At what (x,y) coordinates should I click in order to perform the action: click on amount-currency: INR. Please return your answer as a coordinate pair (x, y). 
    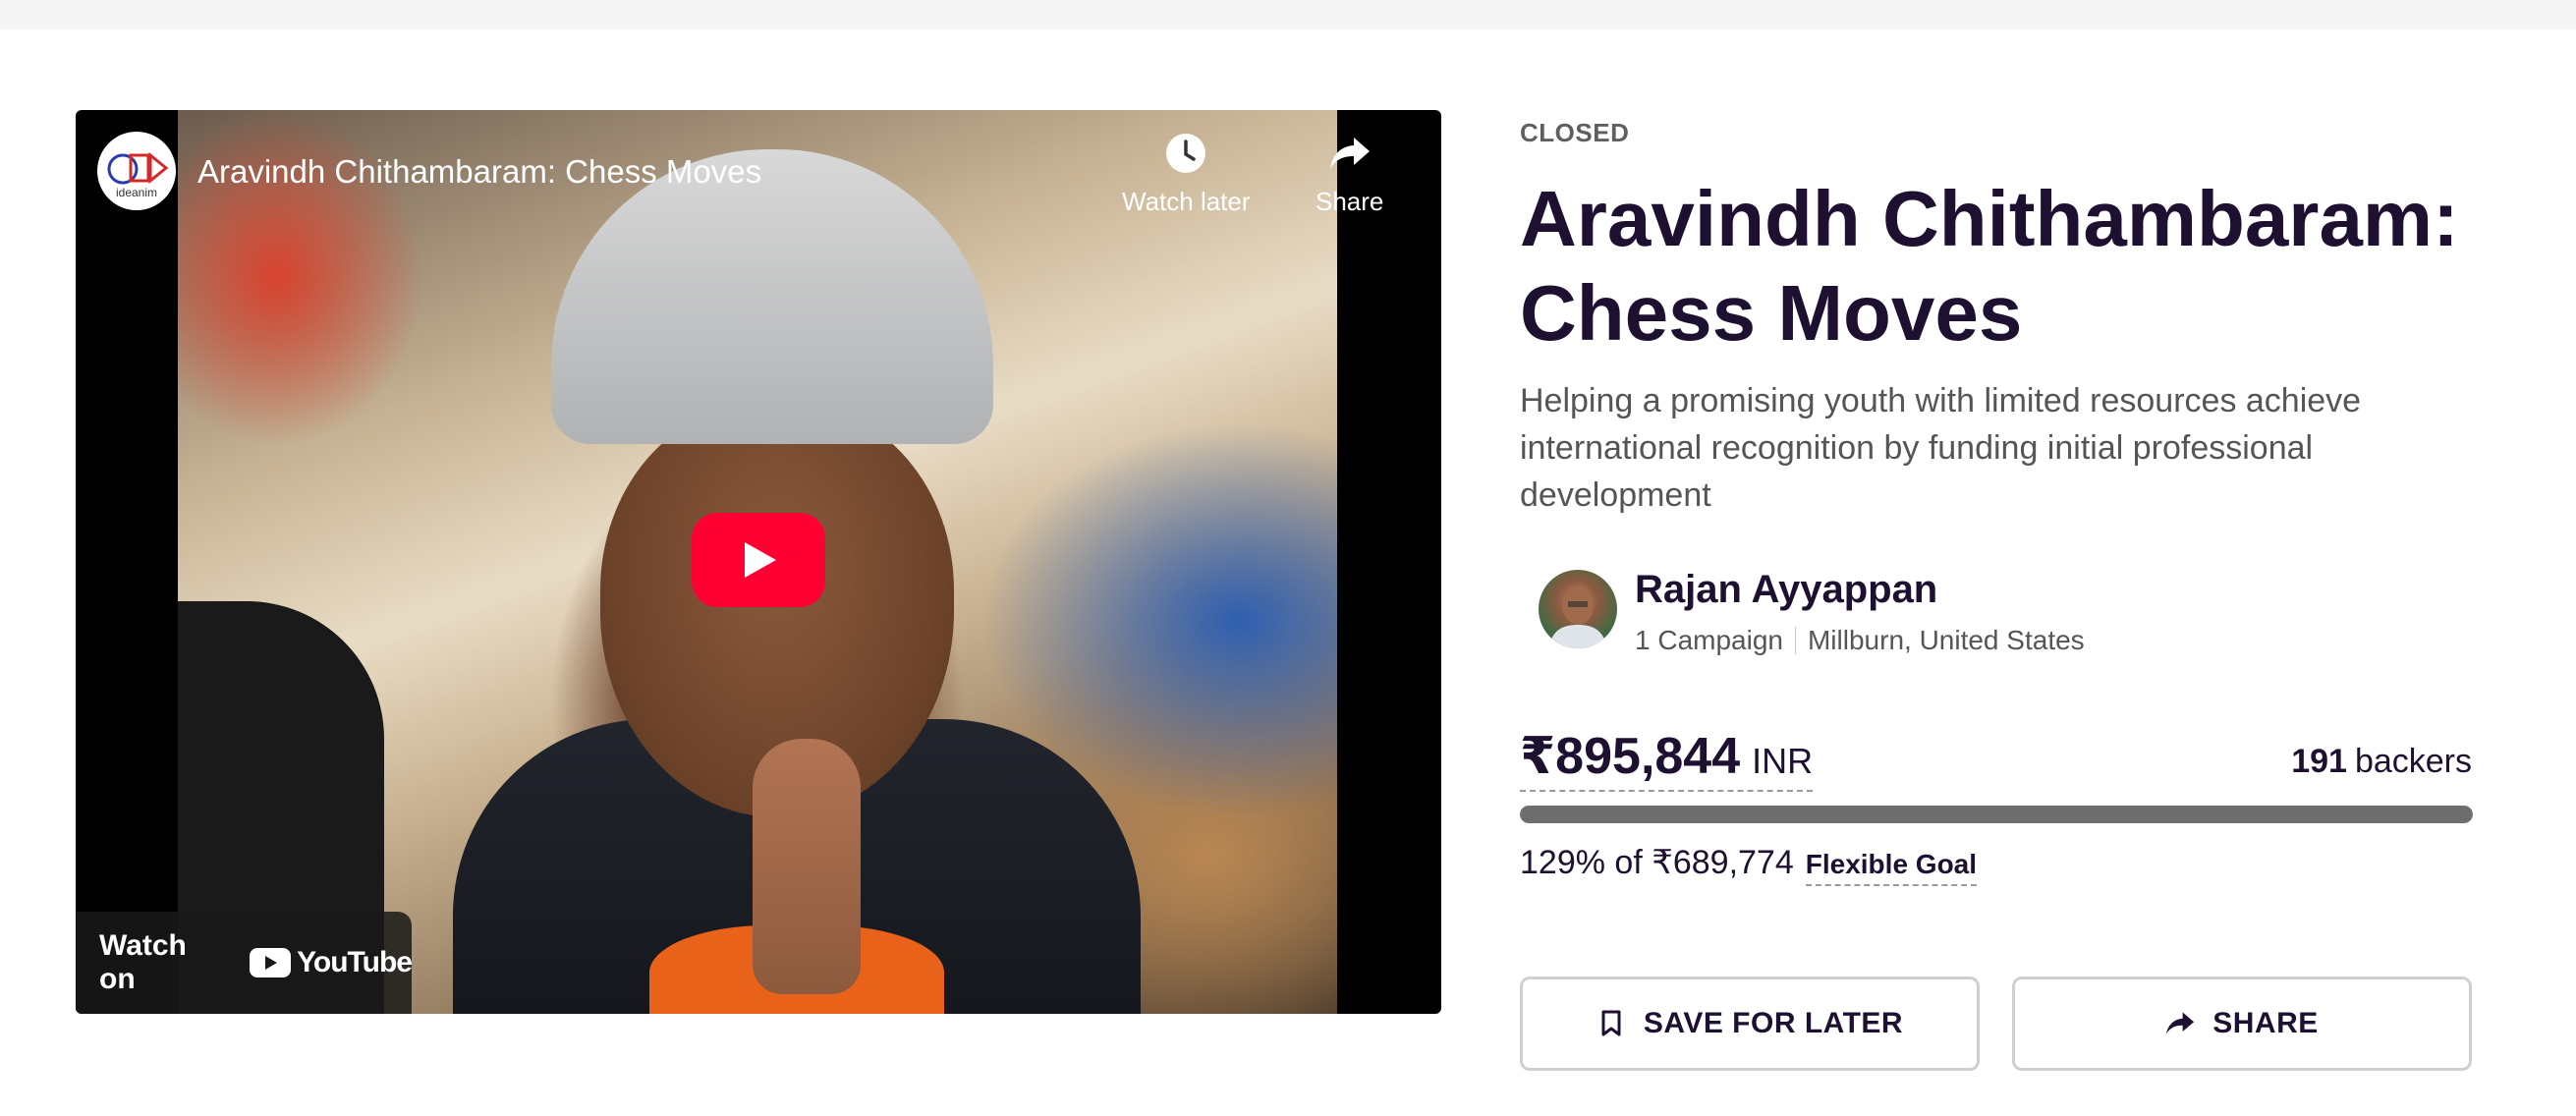
    Looking at the image, I should click on (1783, 761).